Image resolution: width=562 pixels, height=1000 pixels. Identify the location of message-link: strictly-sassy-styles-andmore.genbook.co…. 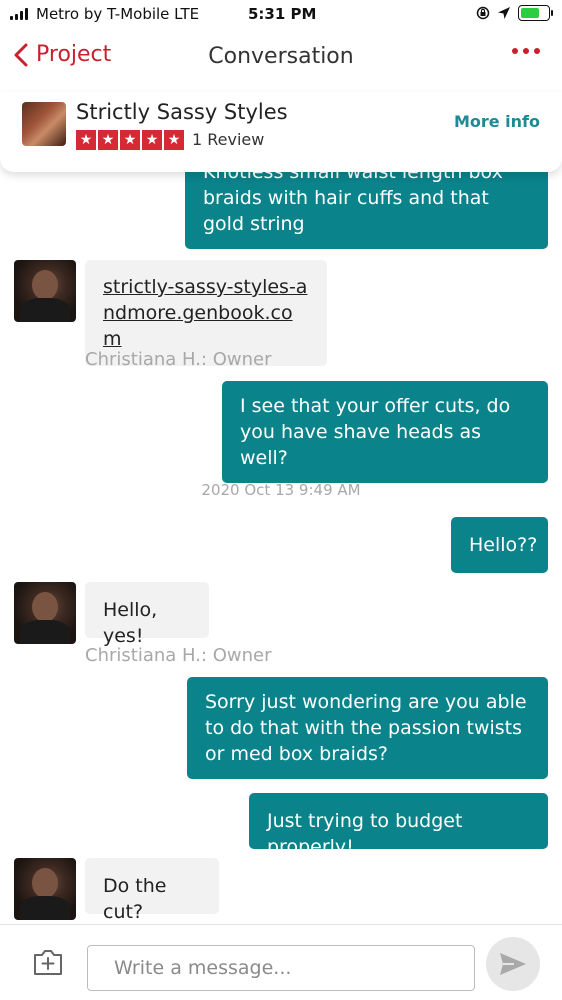
(205, 313).